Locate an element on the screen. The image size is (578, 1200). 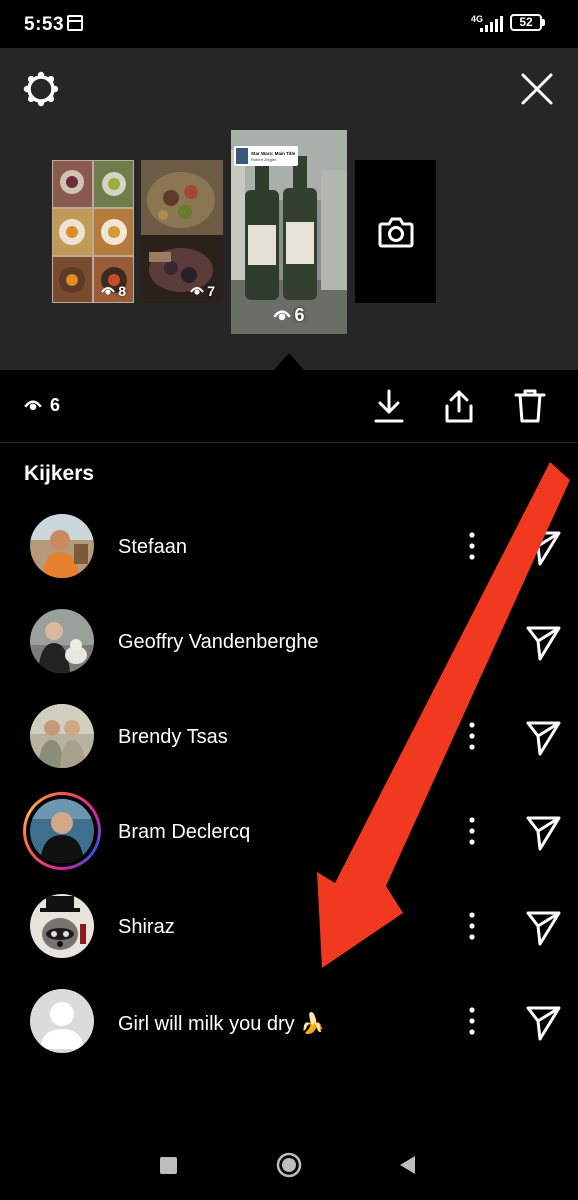
viewer-row: Brendy Tsas is located at coordinates (289, 737).